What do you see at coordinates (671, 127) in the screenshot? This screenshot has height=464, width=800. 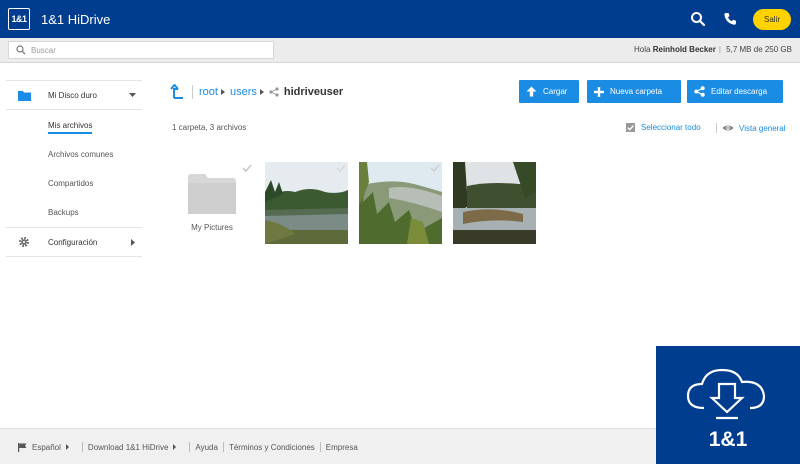 I see `select-all-label: Seleccionar todo` at bounding box center [671, 127].